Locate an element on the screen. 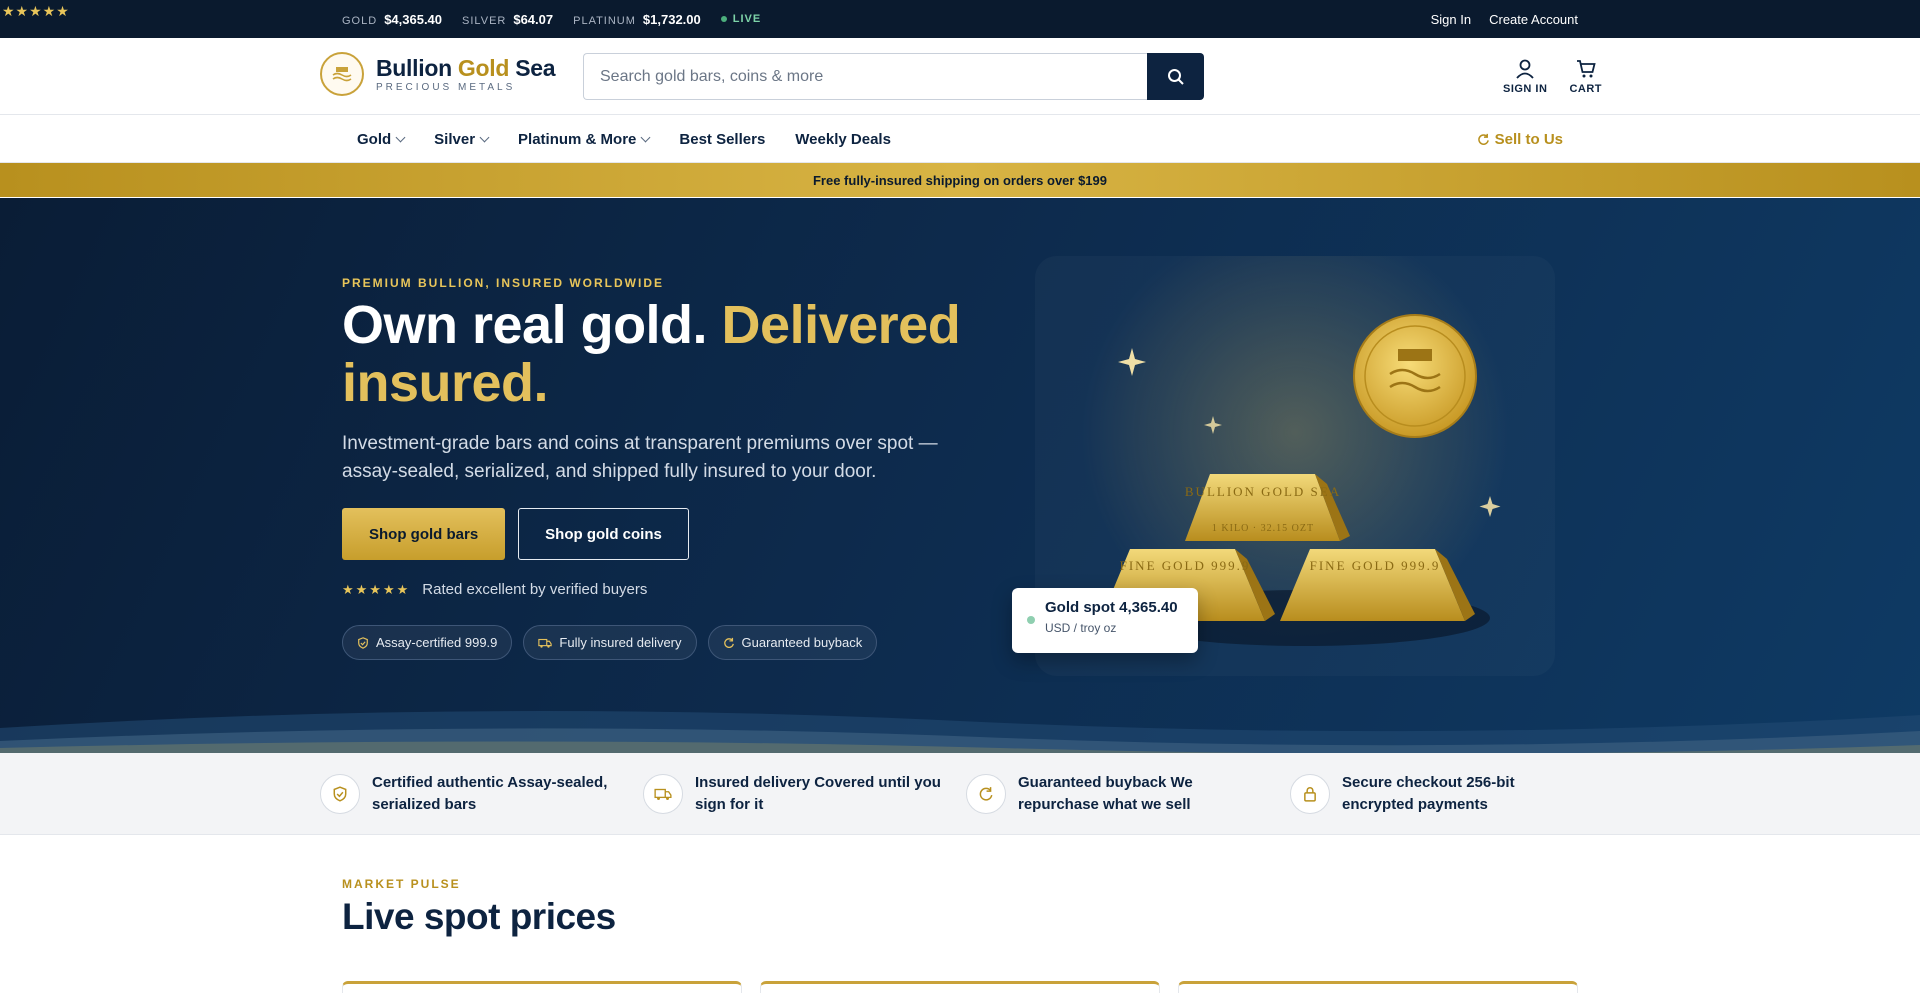 The width and height of the screenshot is (1920, 993). market-title: Live spot prices is located at coordinates (479, 916).